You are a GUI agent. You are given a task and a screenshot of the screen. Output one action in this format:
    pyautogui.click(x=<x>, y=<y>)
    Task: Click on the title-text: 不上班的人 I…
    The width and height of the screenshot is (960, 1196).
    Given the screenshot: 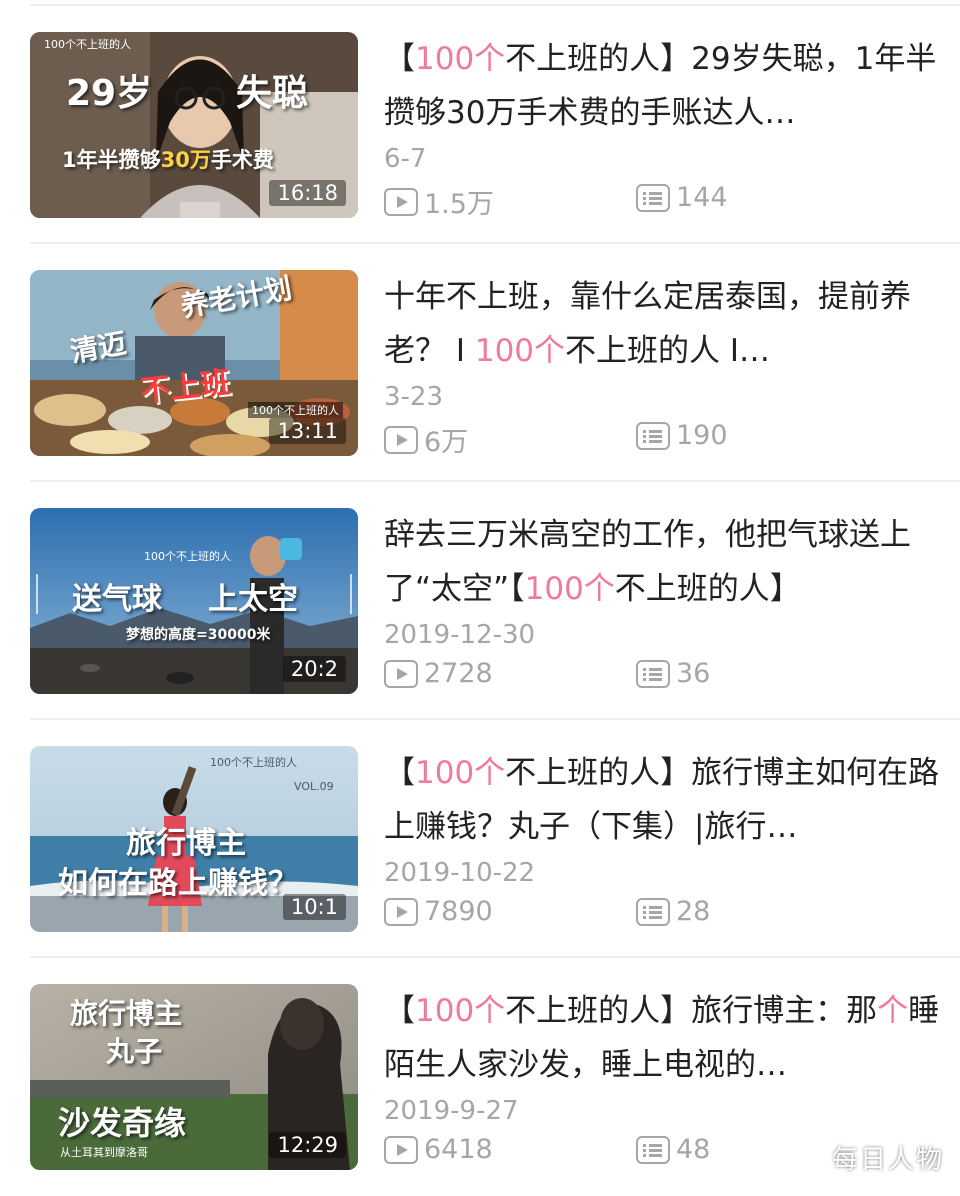 What is the action you would take?
    pyautogui.click(x=668, y=351)
    